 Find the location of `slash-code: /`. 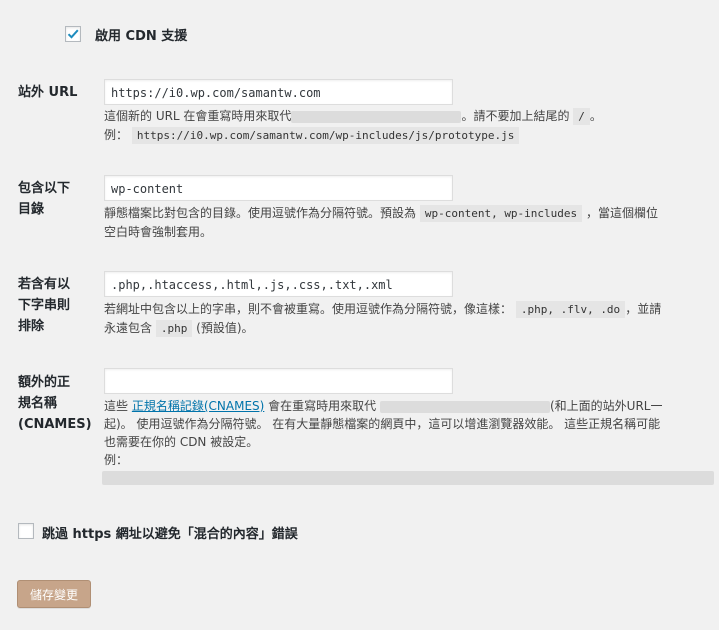

slash-code: / is located at coordinates (581, 116).